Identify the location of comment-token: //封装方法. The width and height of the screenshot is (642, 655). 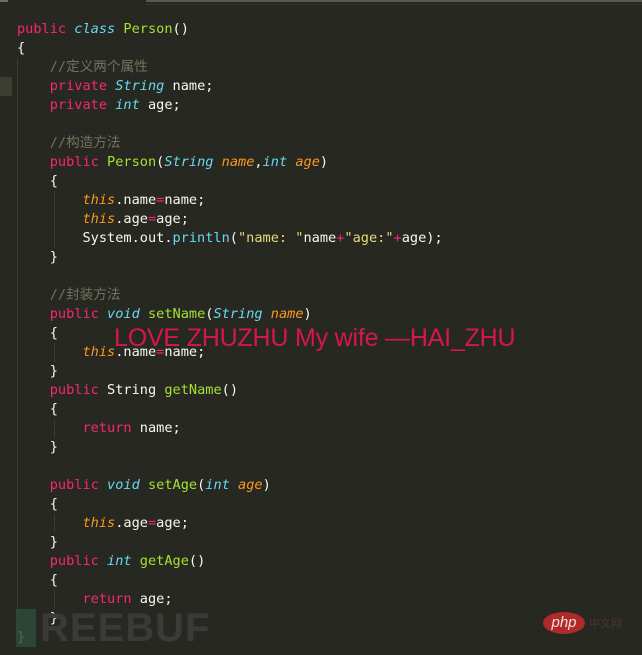
(85, 295).